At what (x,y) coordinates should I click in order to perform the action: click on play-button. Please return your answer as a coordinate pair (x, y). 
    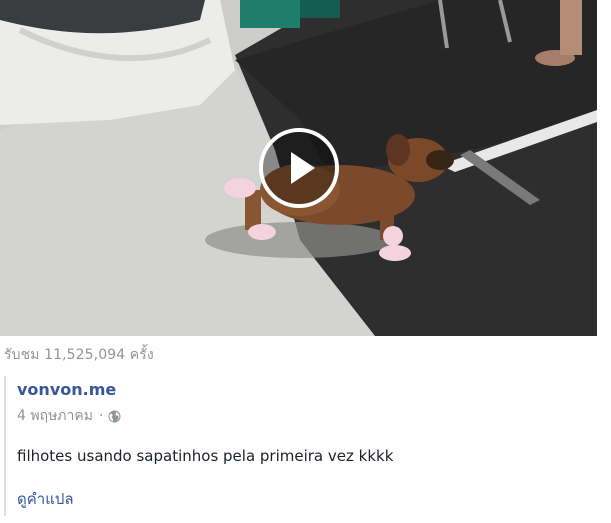
    Looking at the image, I should click on (299, 168).